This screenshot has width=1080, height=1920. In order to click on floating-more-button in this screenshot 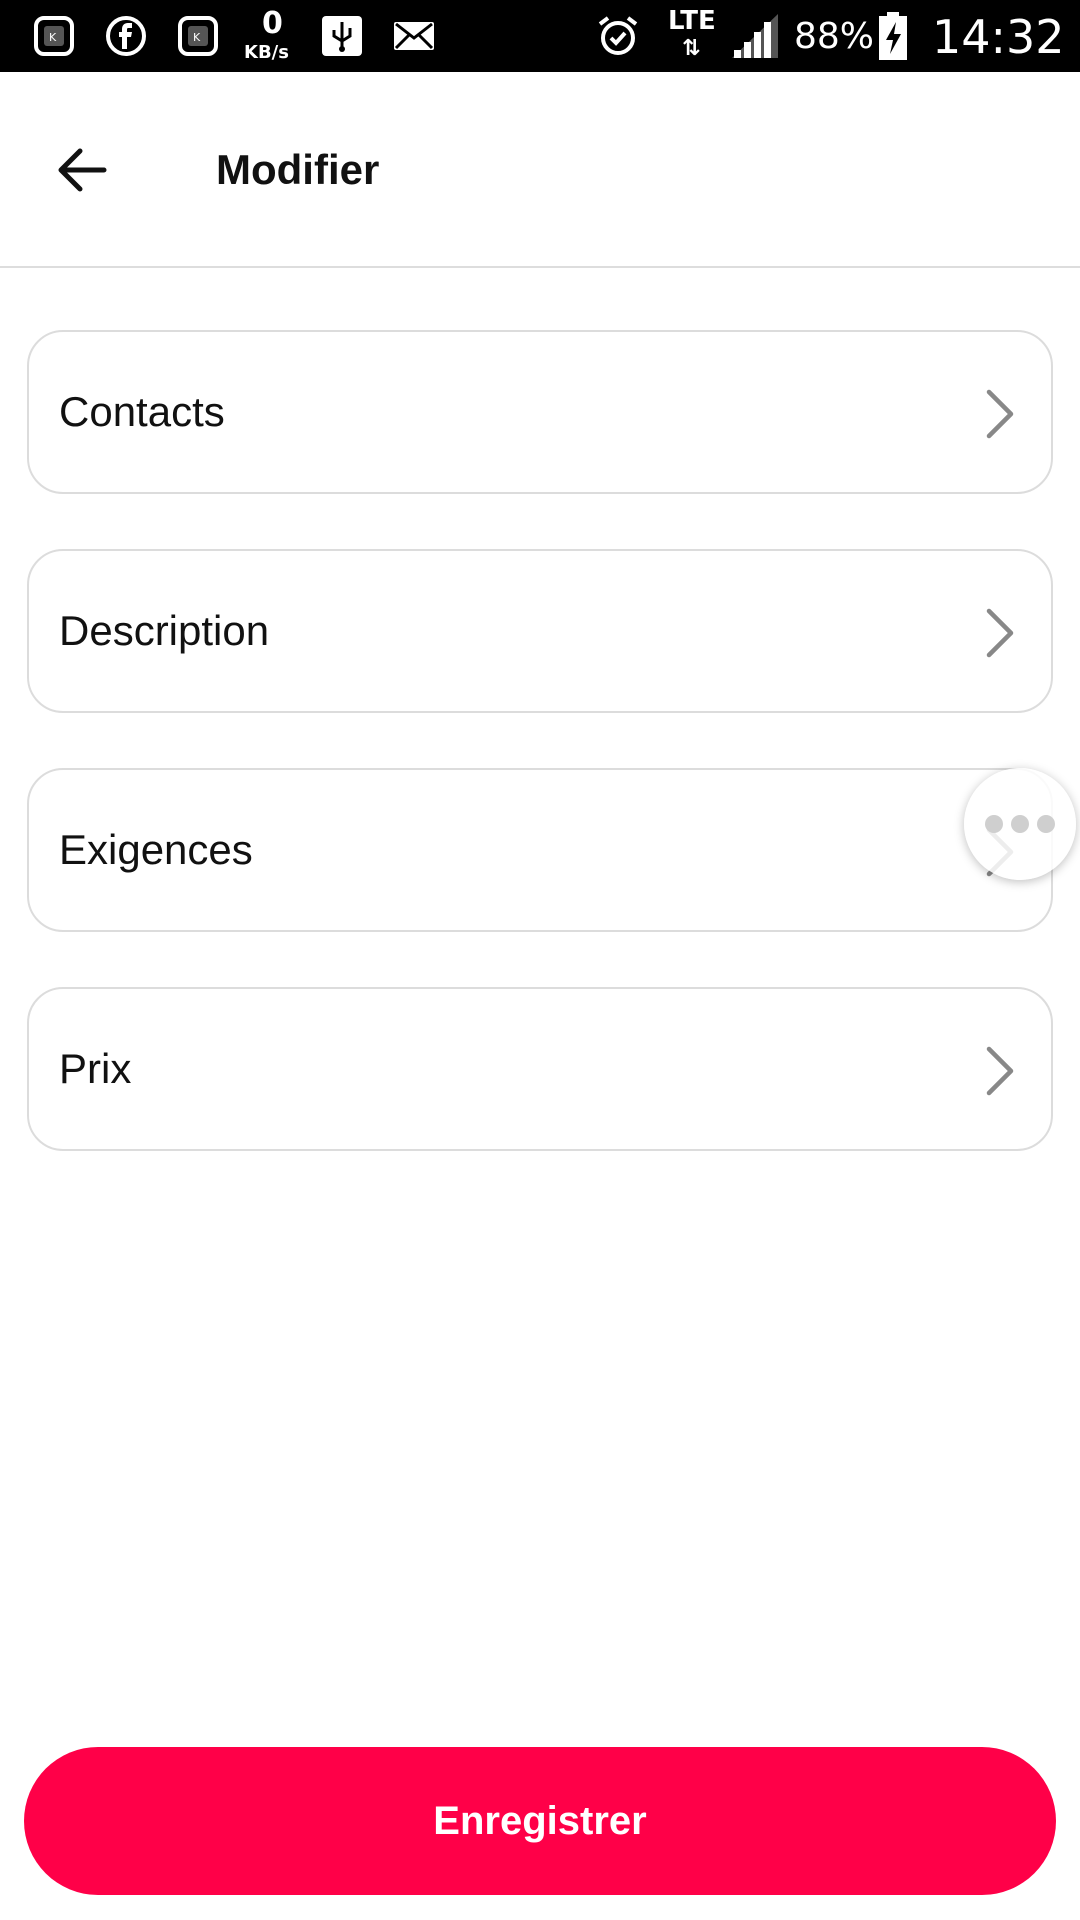, I will do `click(1020, 824)`.